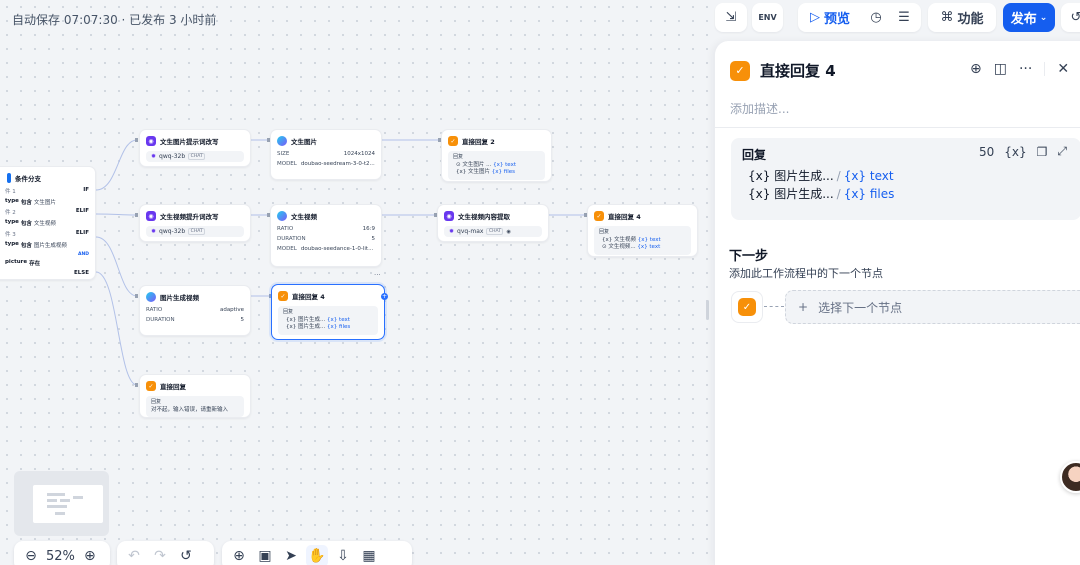 This screenshot has width=1080, height=565. Describe the element at coordinates (291, 555) in the screenshot. I see `pointer-icon: ➤` at that location.